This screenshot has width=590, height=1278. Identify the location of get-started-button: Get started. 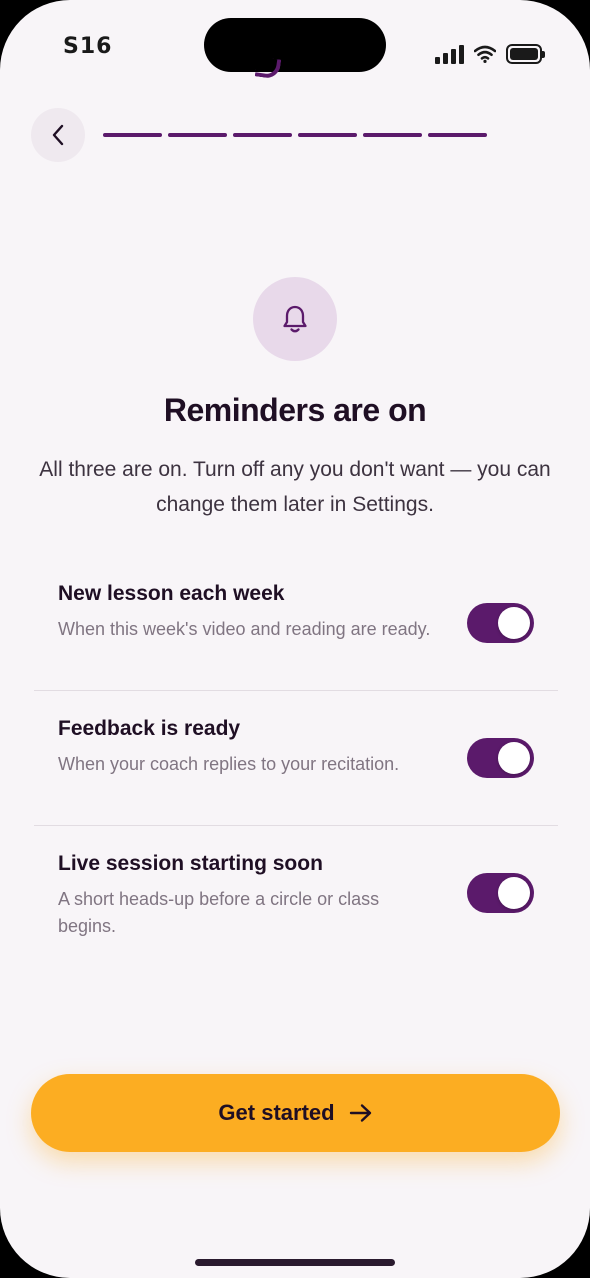
(295, 1113).